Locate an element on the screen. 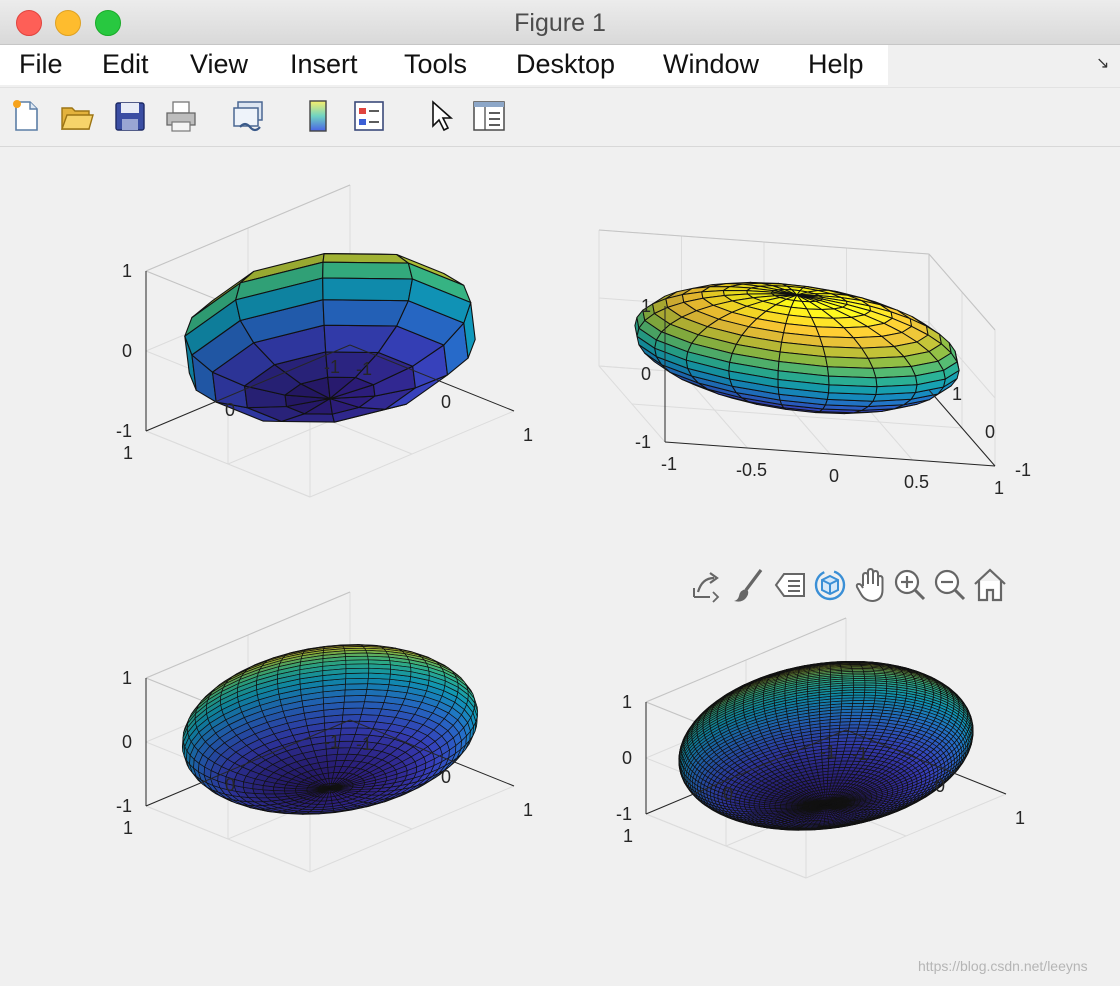  chart-1-y-tick-label: -1 is located at coordinates (332, 367).